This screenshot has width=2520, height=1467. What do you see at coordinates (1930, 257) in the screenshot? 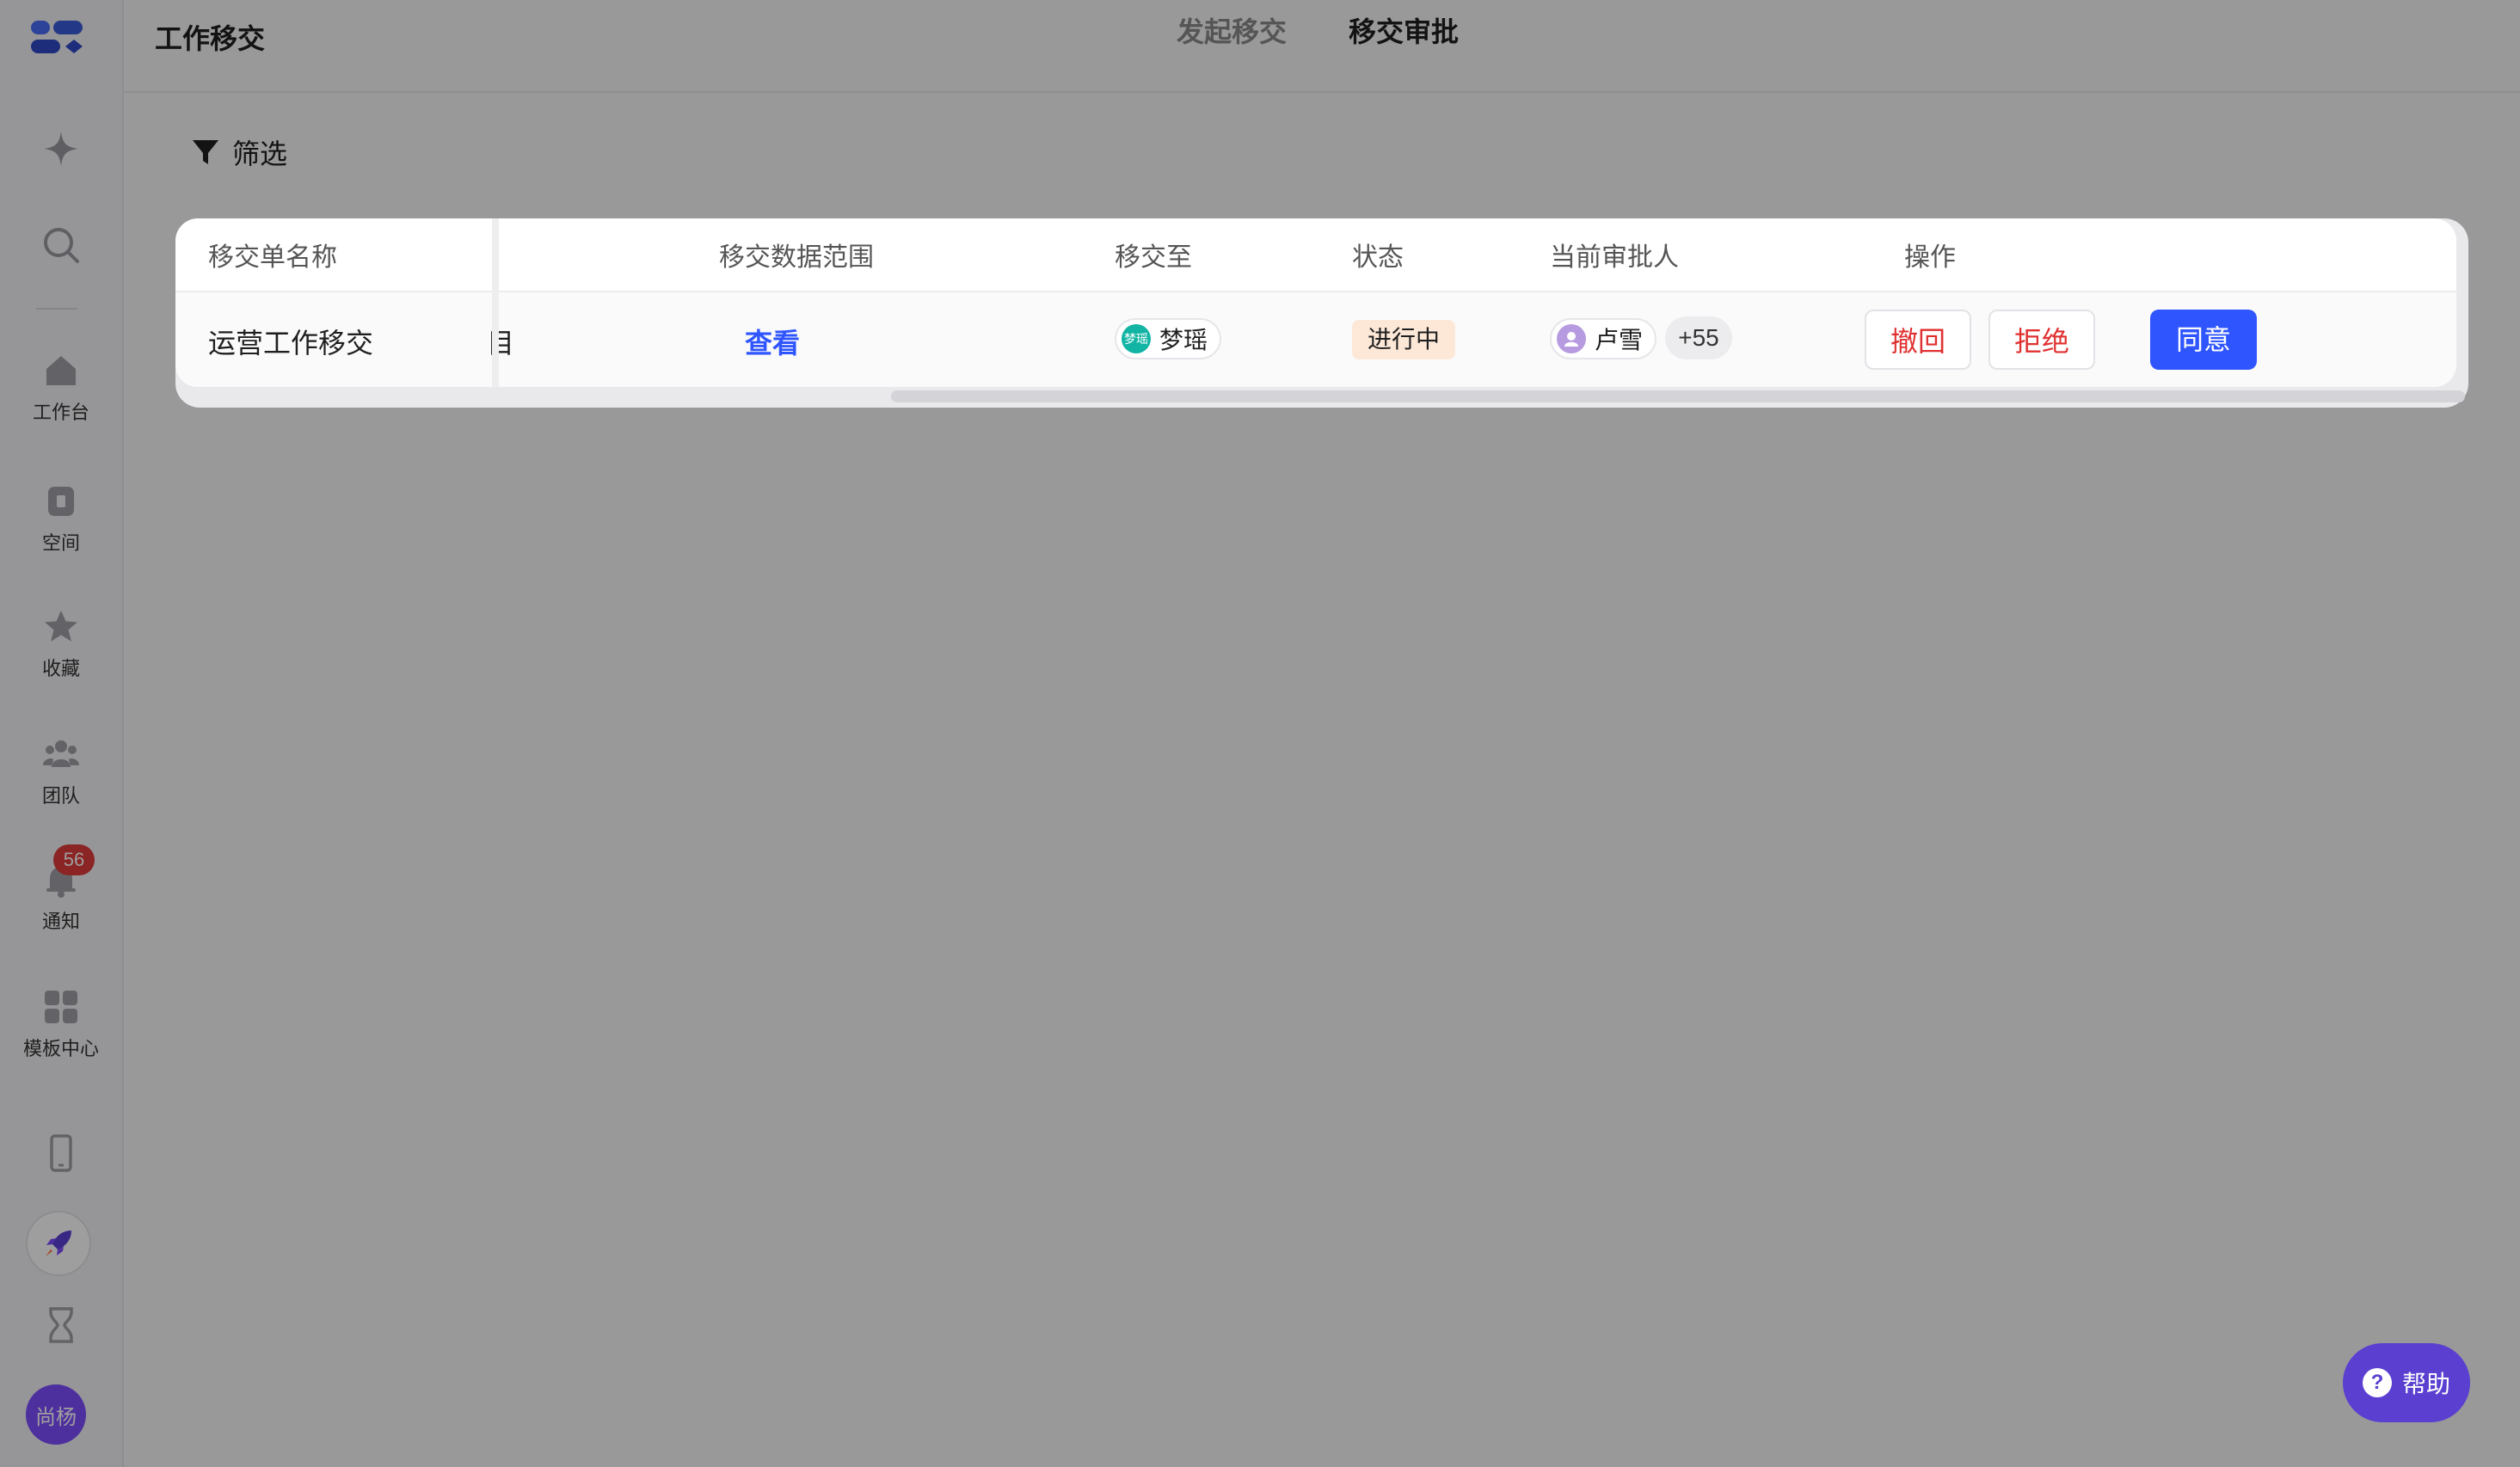
I see `column-header-actions: 操作` at bounding box center [1930, 257].